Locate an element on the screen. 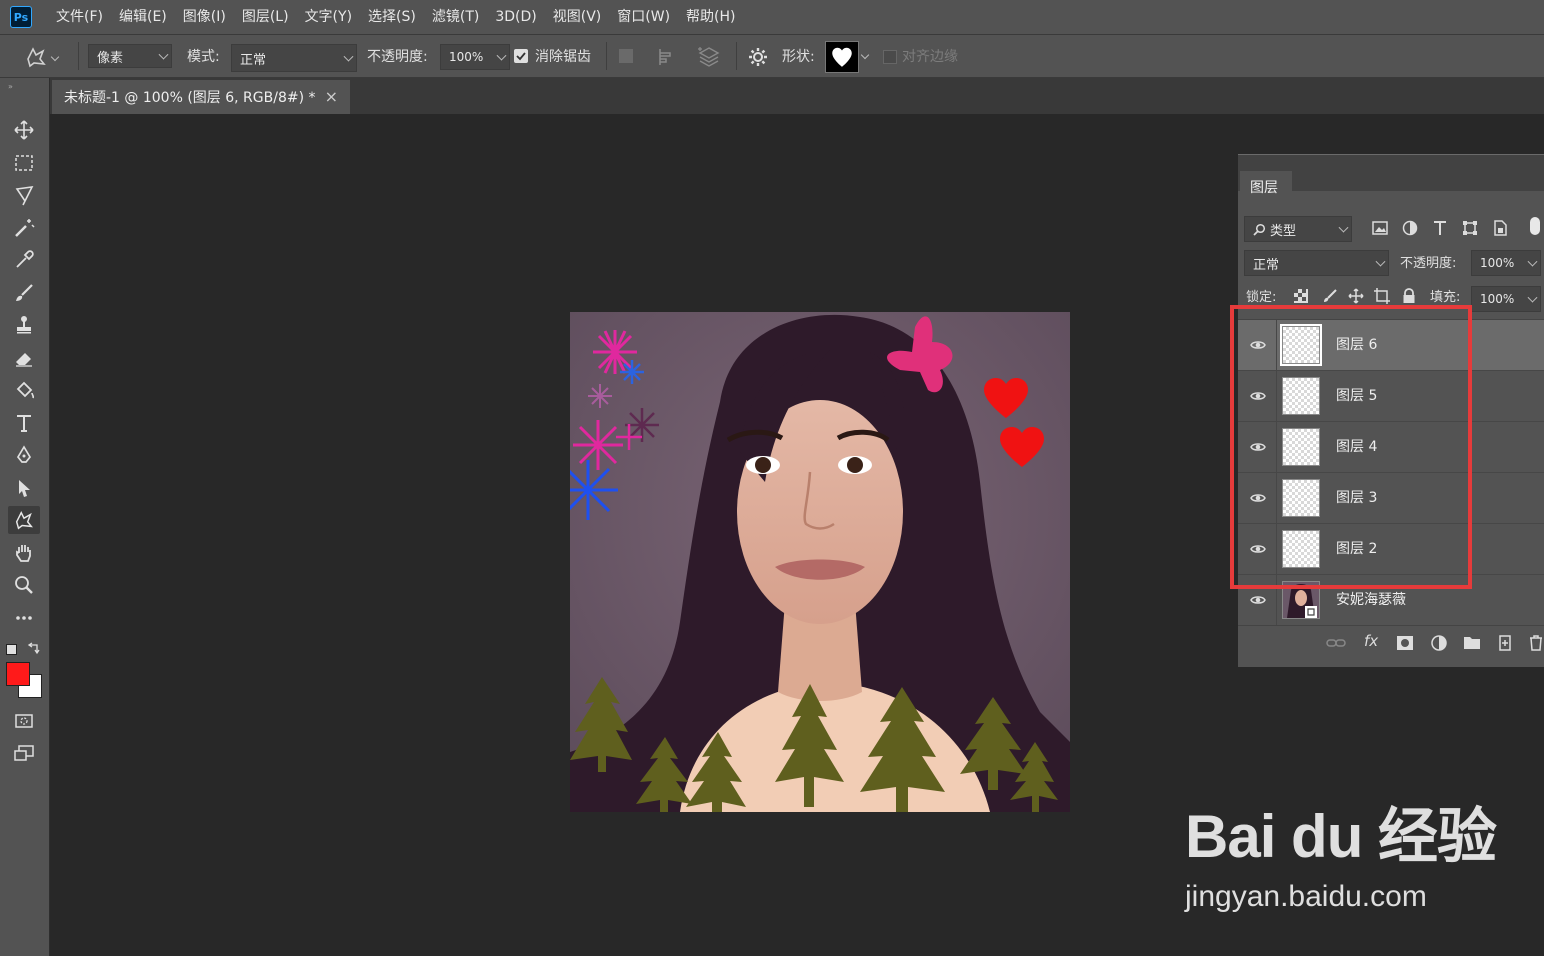 The height and width of the screenshot is (956, 1544). check-icon is located at coordinates (521, 56).